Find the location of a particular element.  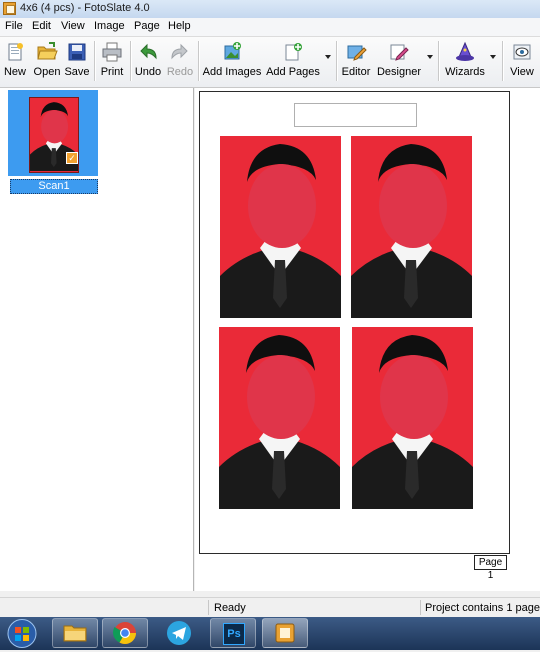

taskbar-fotoslate is located at coordinates (285, 633).